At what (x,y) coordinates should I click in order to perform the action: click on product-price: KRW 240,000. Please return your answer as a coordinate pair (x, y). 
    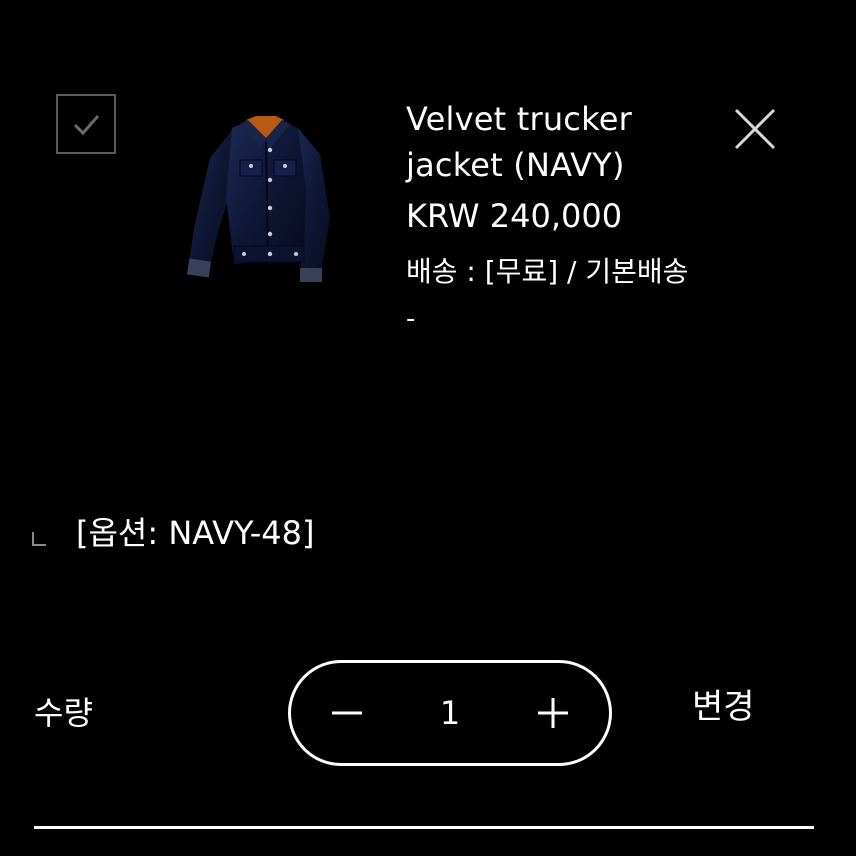
    Looking at the image, I should click on (514, 216).